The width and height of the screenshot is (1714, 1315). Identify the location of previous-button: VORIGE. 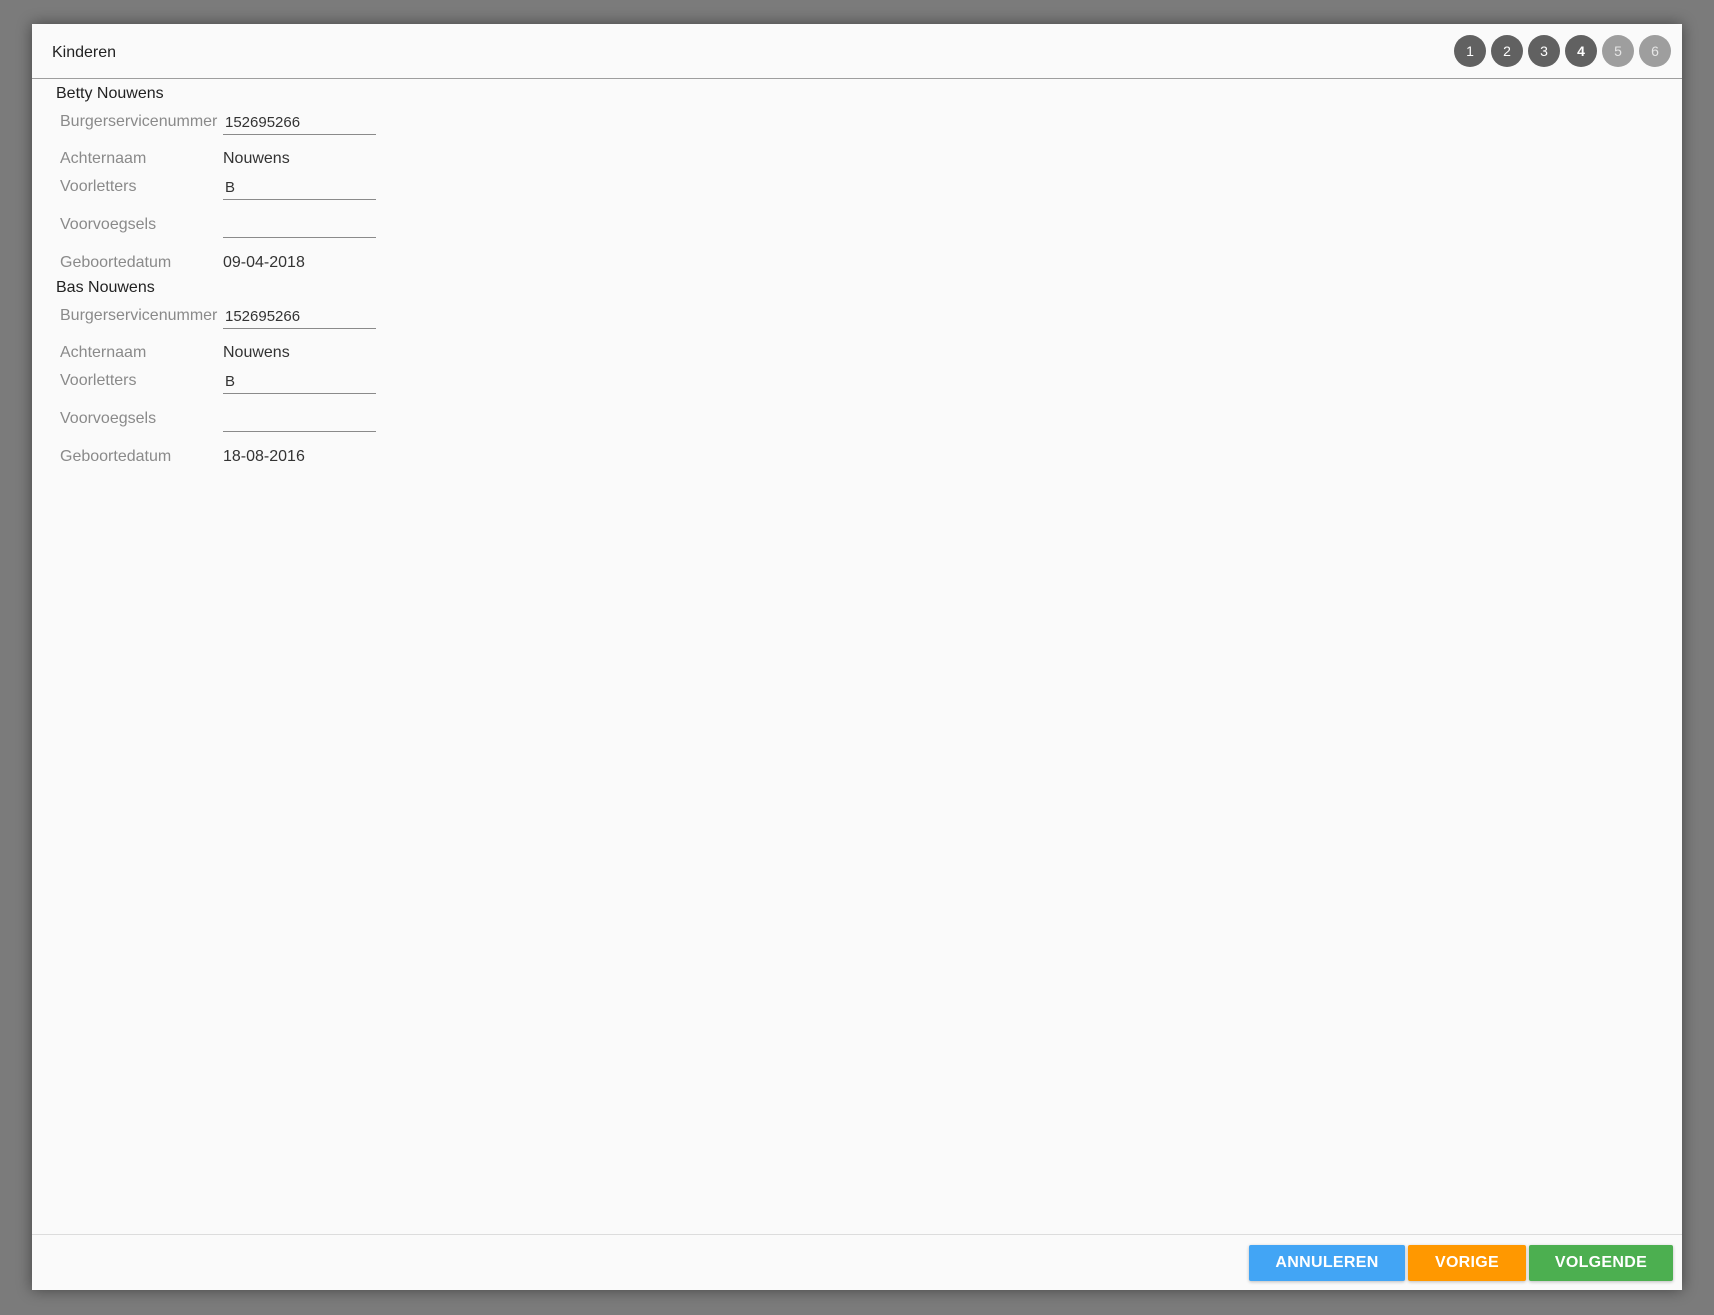
(1467, 1263).